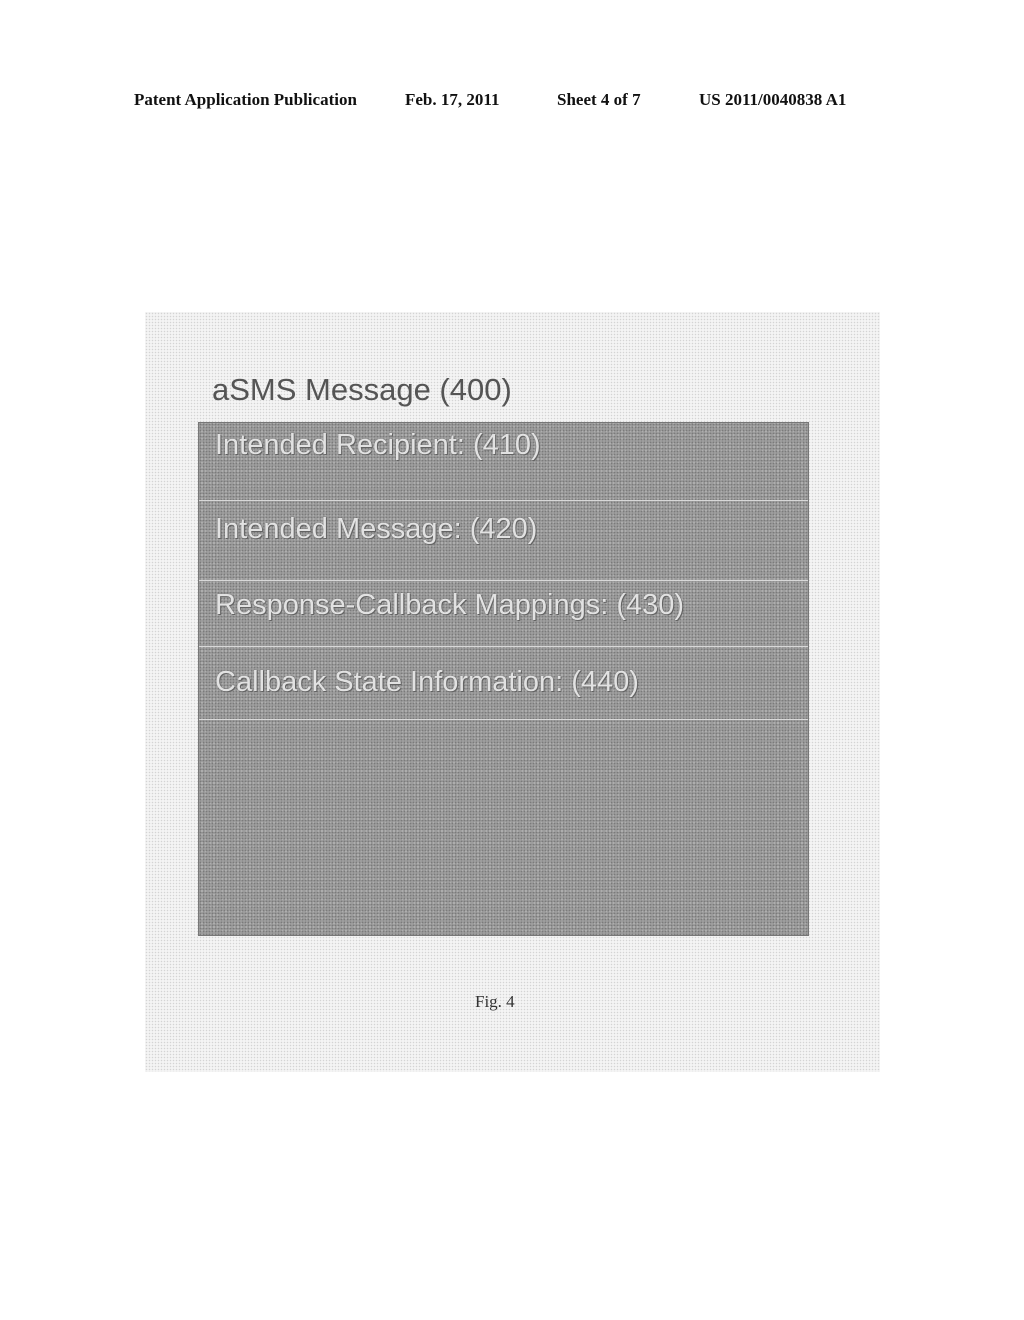 This screenshot has height=1320, width=1024. Describe the element at coordinates (427, 682) in the screenshot. I see `field-label: Callback State Information: (440)` at that location.